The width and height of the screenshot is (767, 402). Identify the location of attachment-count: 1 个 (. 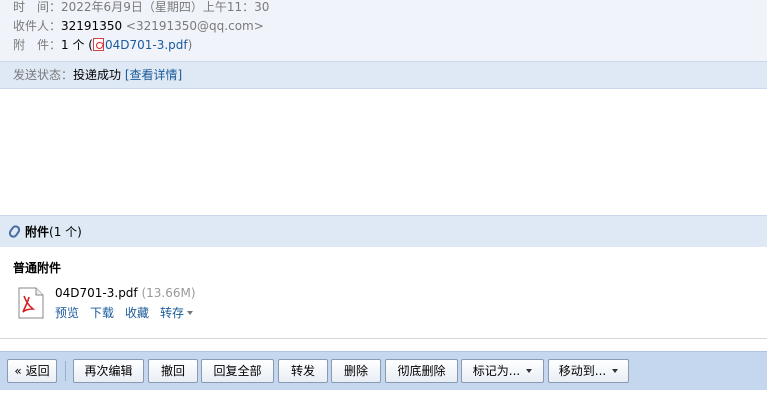
(77, 45).